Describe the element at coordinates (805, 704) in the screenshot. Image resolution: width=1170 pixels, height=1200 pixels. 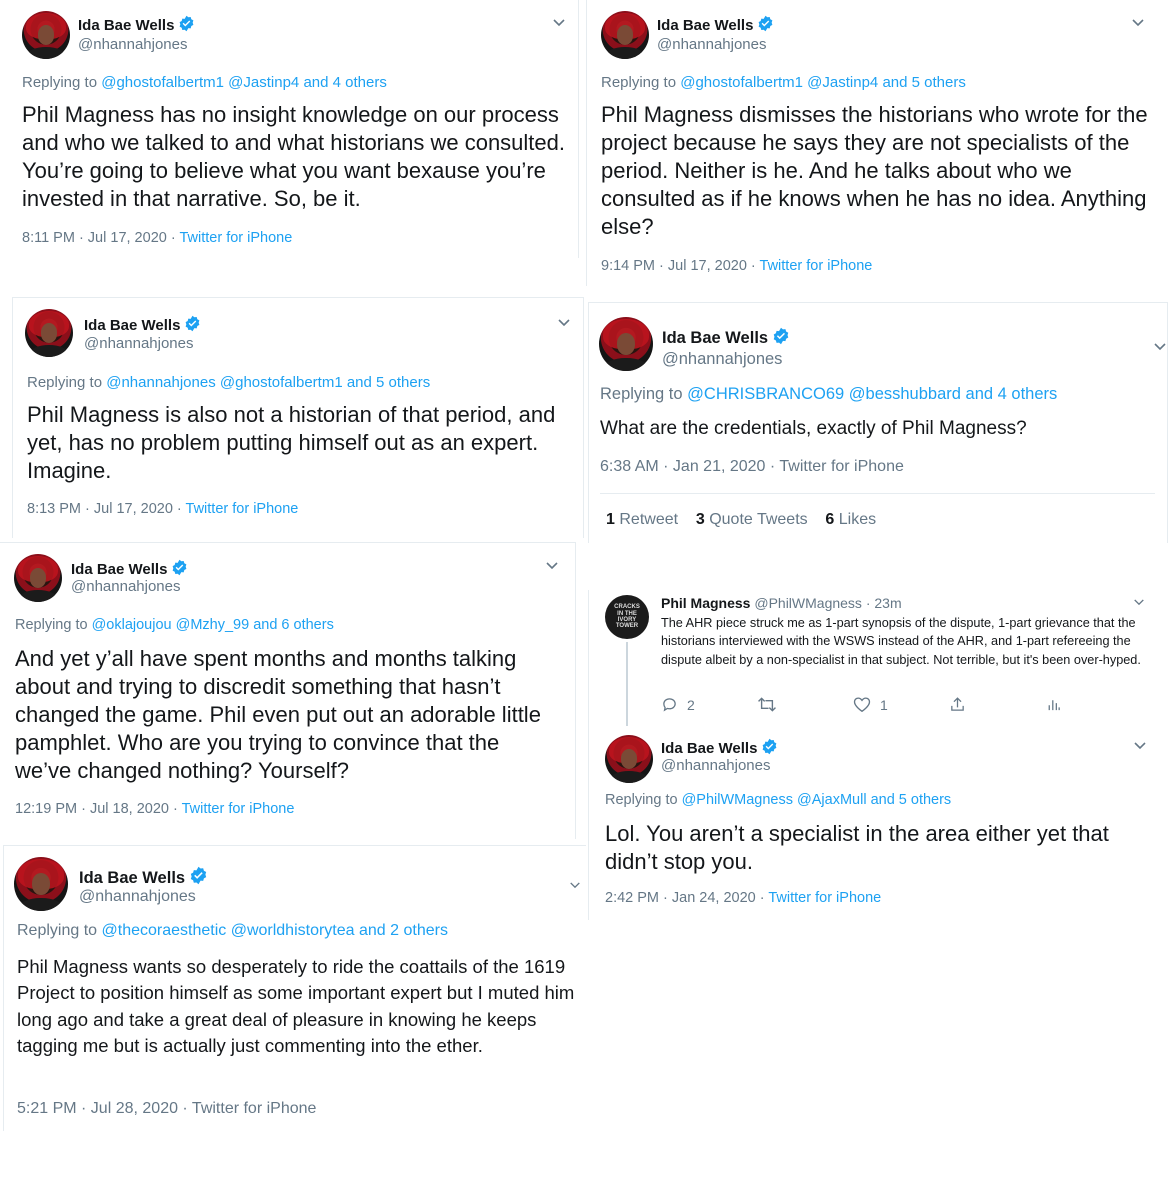
I see `retweet-button` at that location.